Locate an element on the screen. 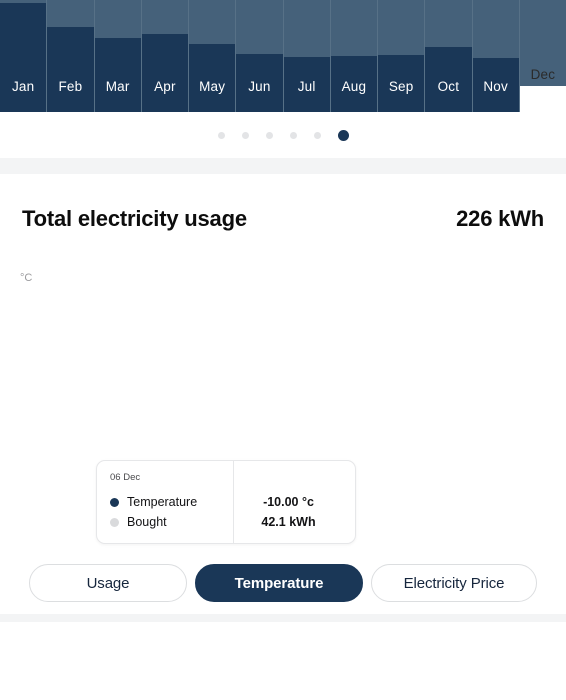 The height and width of the screenshot is (700, 566). month-label-sep: Sep is located at coordinates (401, 86).